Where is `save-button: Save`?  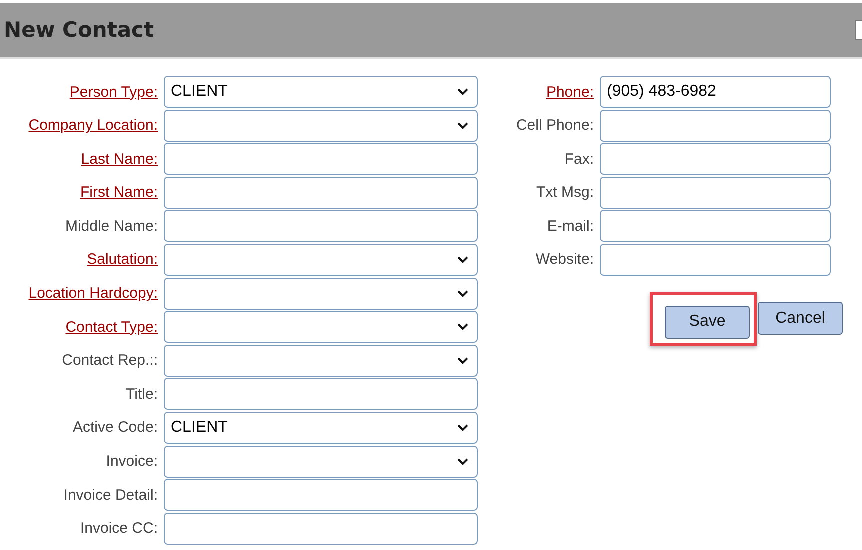 save-button: Save is located at coordinates (707, 322).